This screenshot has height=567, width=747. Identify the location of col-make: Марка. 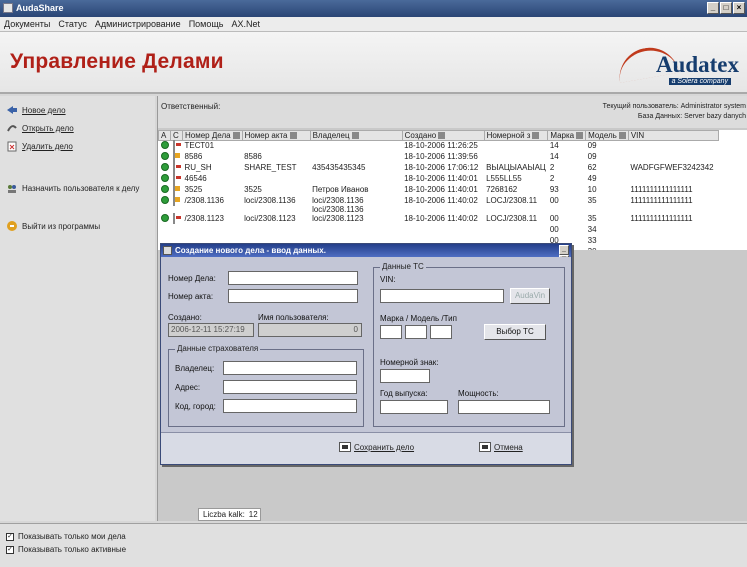
(567, 135).